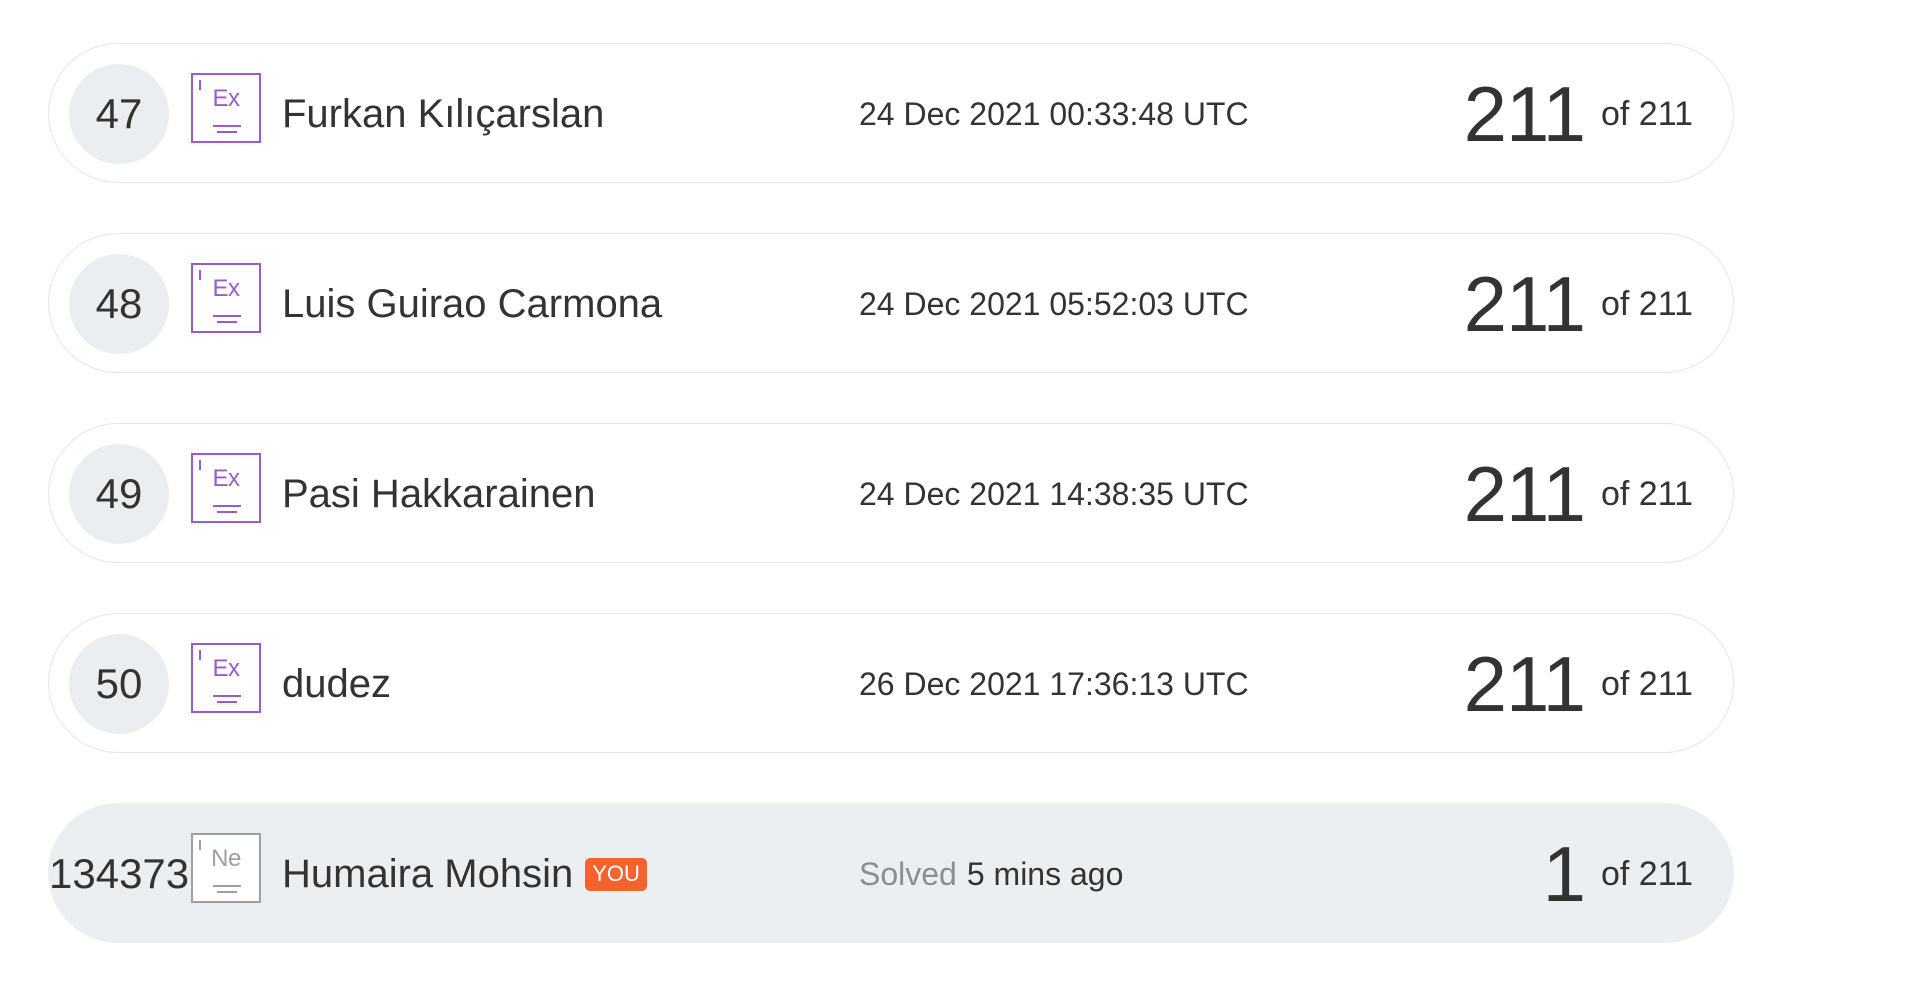 Image resolution: width=1918 pixels, height=996 pixels. I want to click on solve-date: 26 Dec 2021 17:36:13 UTC, so click(1054, 683).